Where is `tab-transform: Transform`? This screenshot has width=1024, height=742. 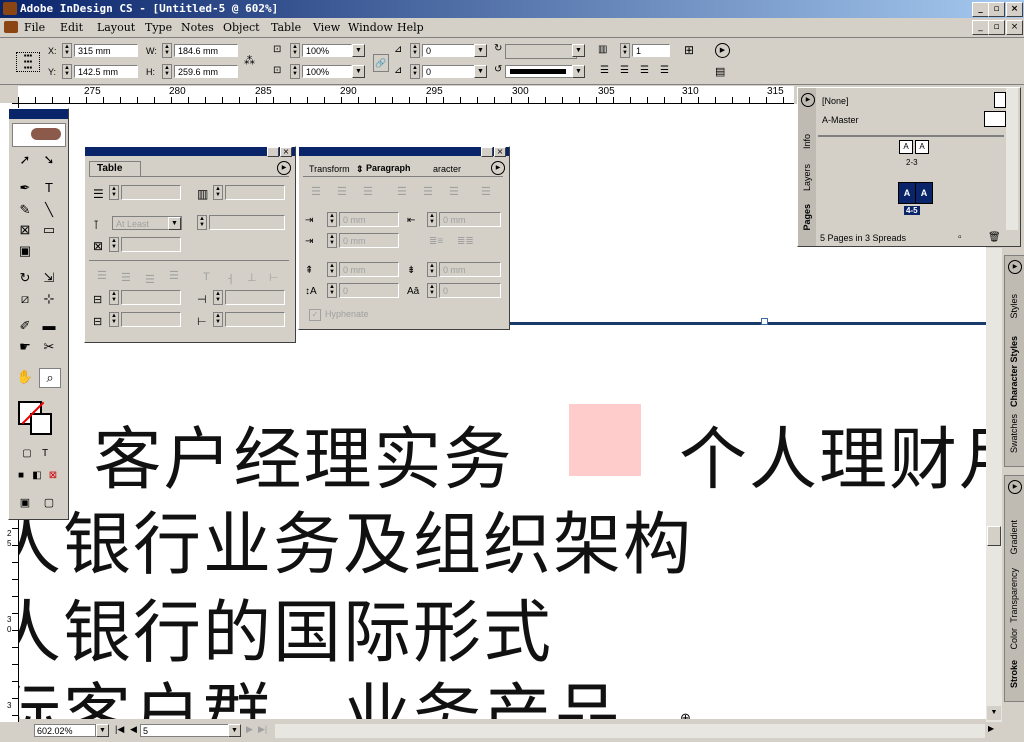
tab-transform: Transform is located at coordinates (329, 169).